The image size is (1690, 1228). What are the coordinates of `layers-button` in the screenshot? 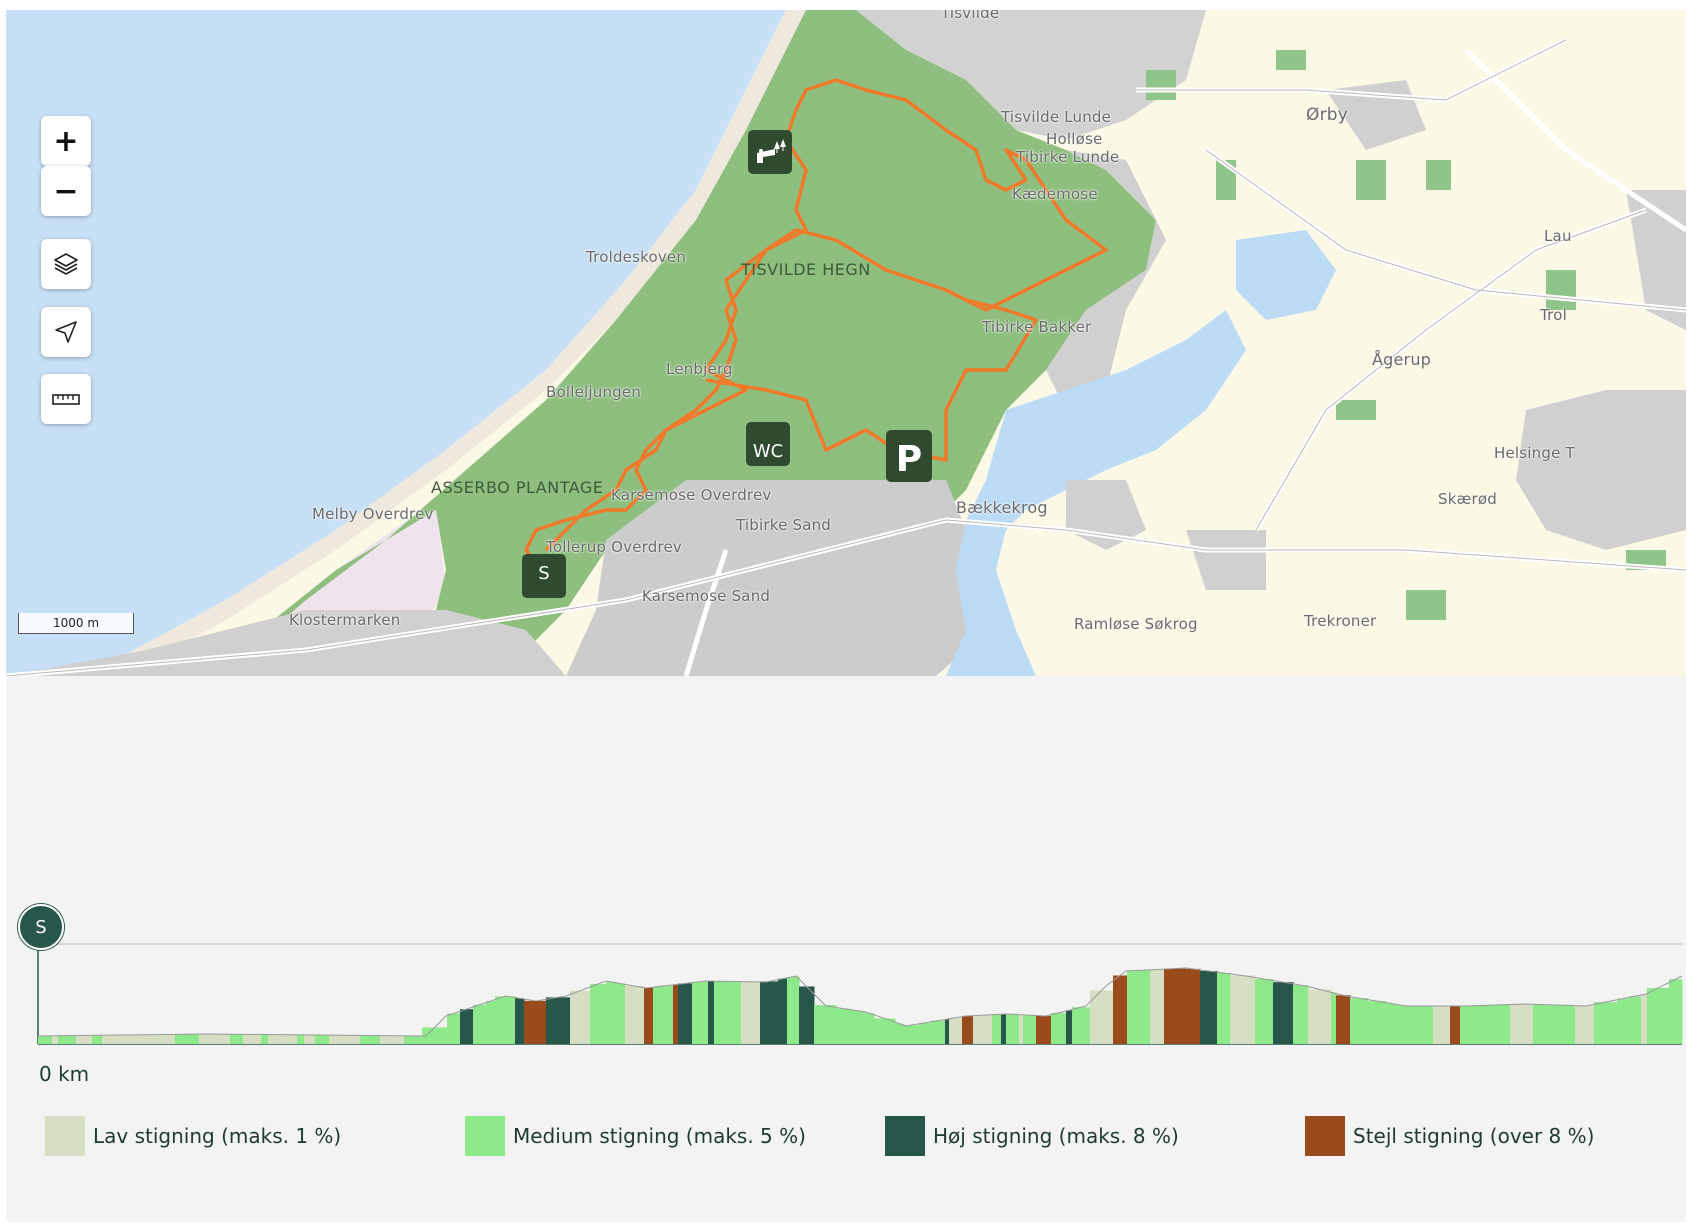 It's located at (66, 264).